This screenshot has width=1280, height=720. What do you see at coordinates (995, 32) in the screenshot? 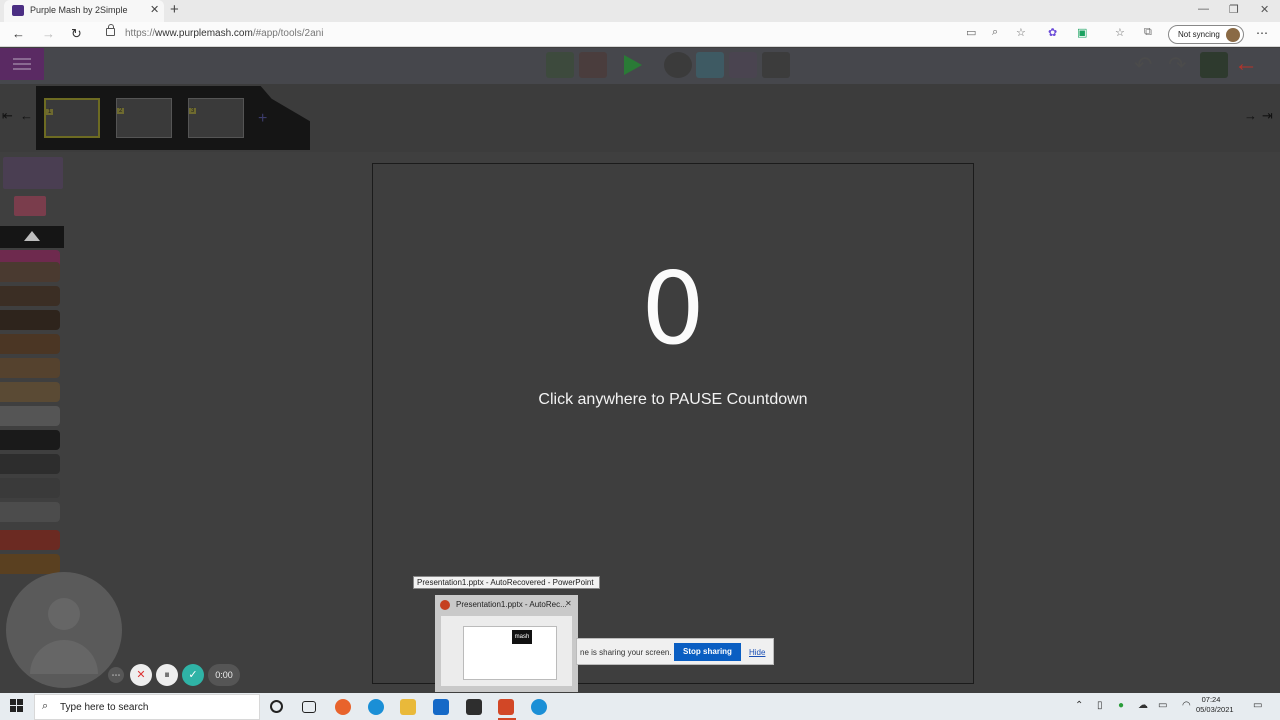
I see `zoom-icon: ⌕` at bounding box center [995, 32].